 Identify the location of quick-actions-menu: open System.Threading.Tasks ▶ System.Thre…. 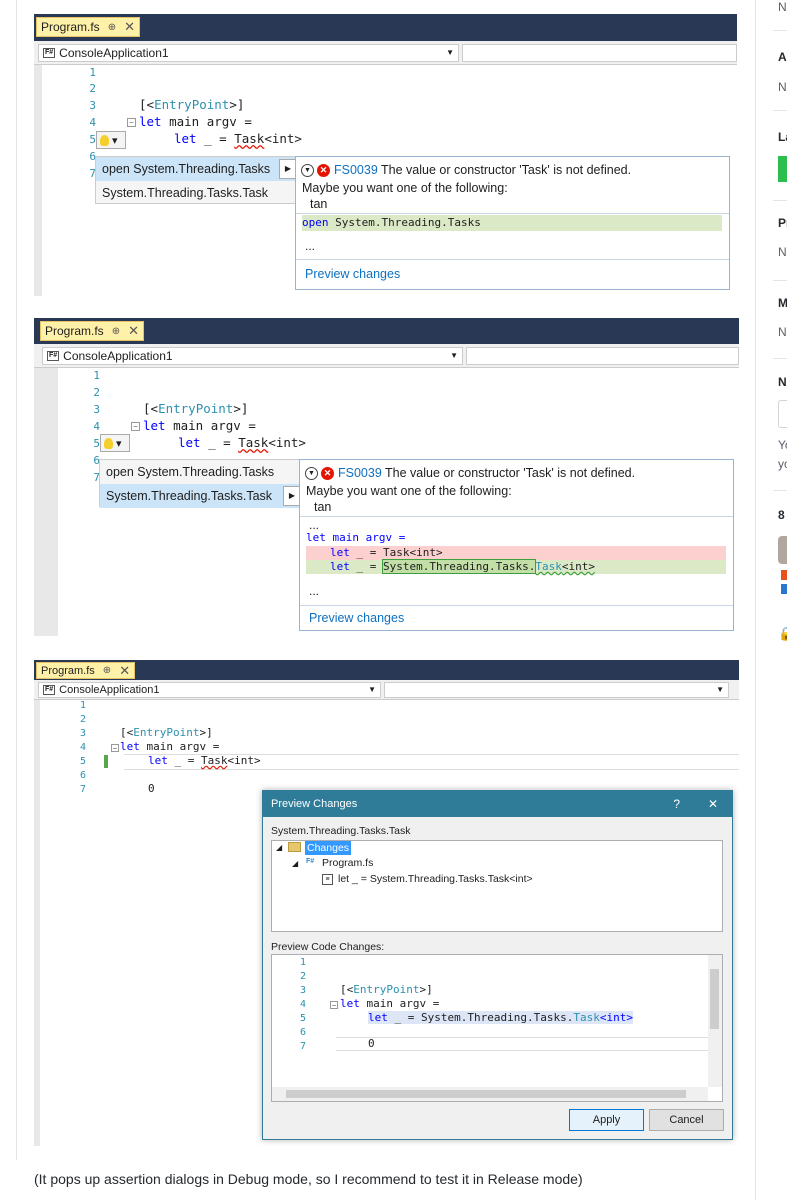
(196, 180).